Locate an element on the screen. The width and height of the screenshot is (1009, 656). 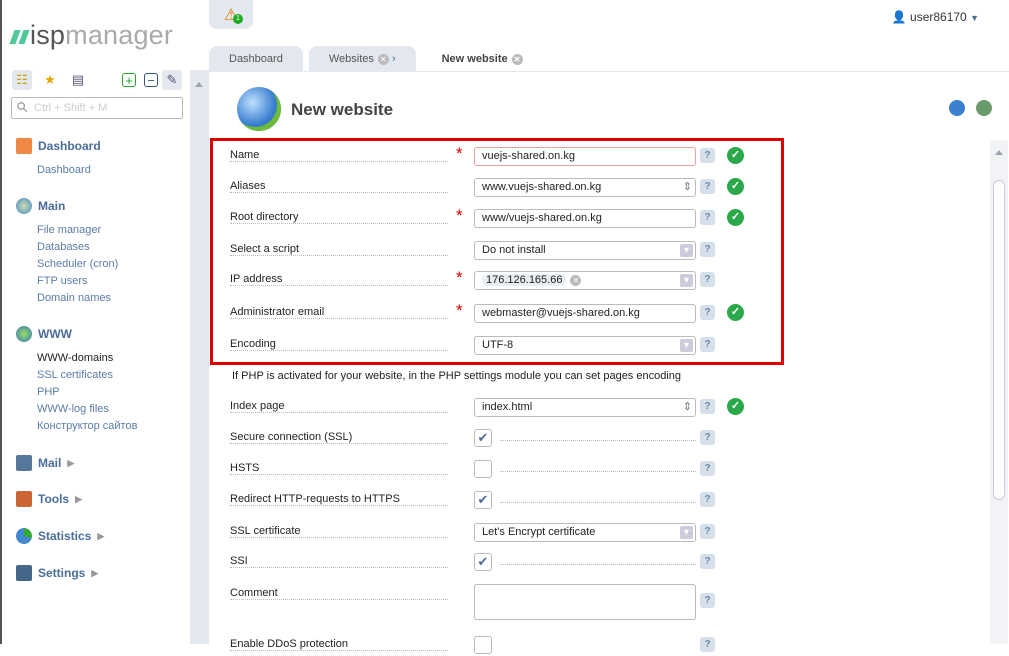
field-redirect-https: Redirect HTTP-requests to HTTPS ✔? is located at coordinates (490, 501).